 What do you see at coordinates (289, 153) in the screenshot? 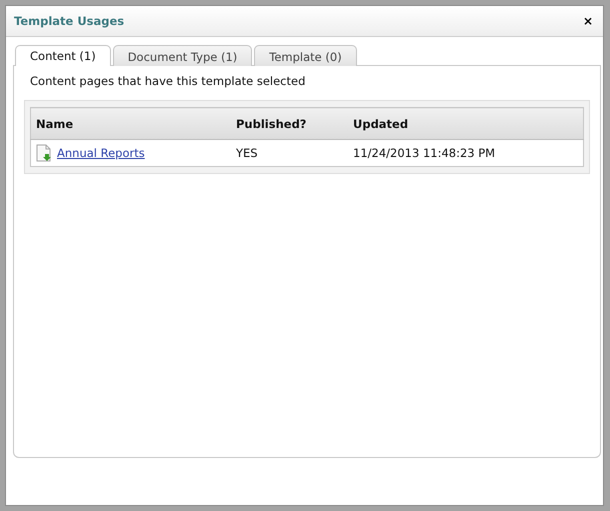
I see `table-cell: YES` at bounding box center [289, 153].